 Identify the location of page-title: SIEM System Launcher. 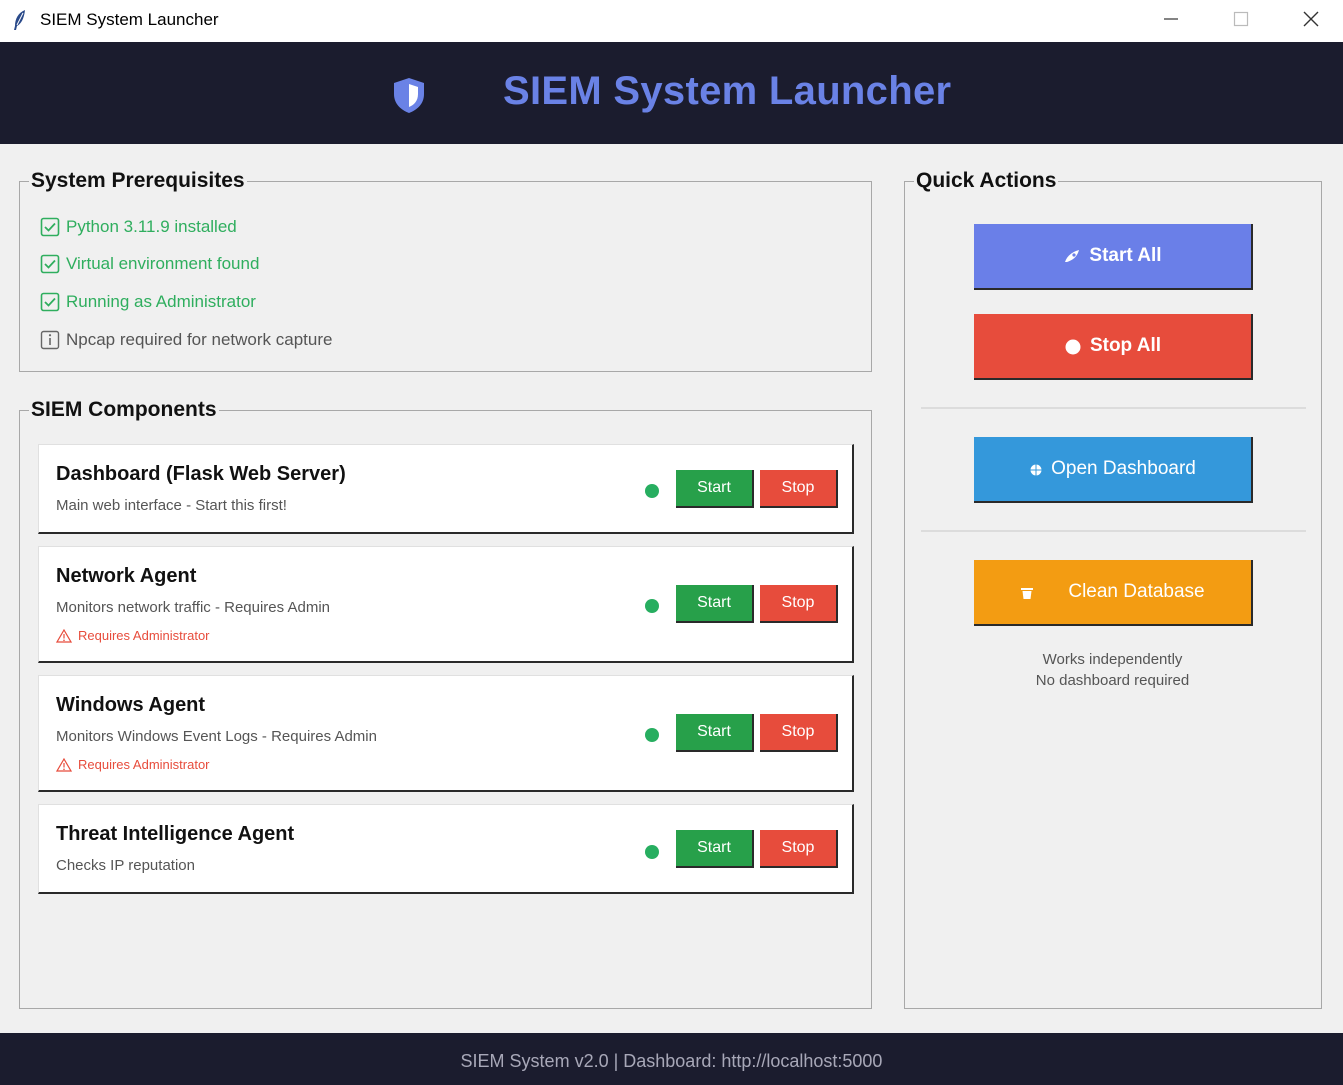
(727, 91).